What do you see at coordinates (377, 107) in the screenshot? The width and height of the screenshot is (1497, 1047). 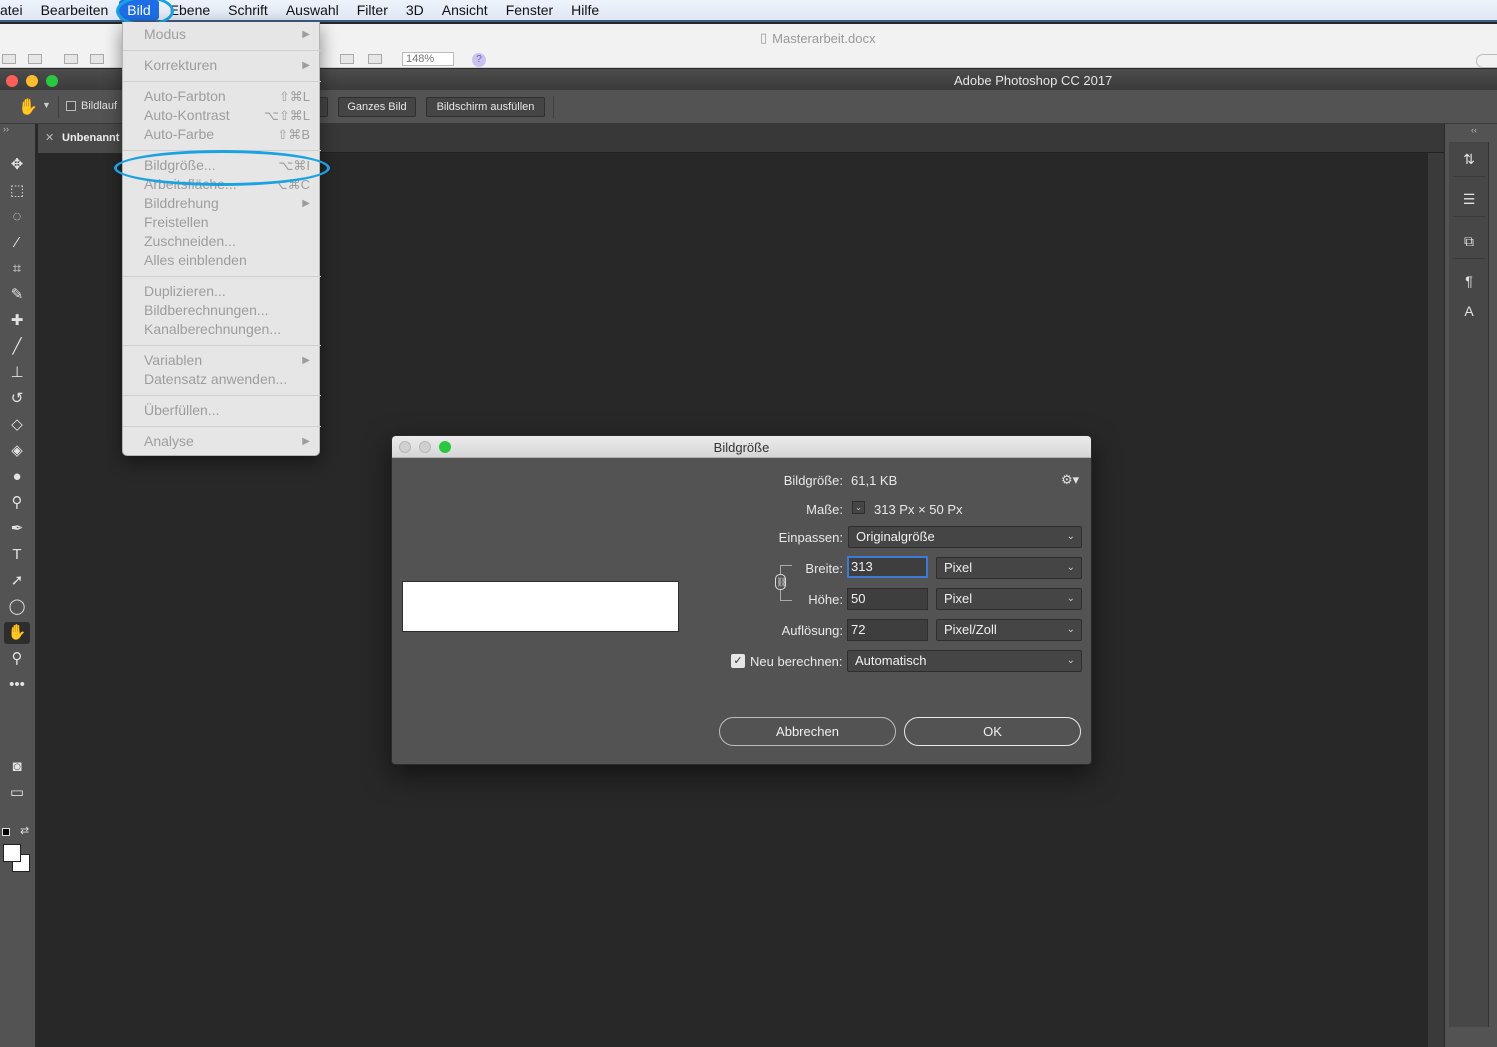 I see `ganzes-bild-button: Ganzes Bild` at bounding box center [377, 107].